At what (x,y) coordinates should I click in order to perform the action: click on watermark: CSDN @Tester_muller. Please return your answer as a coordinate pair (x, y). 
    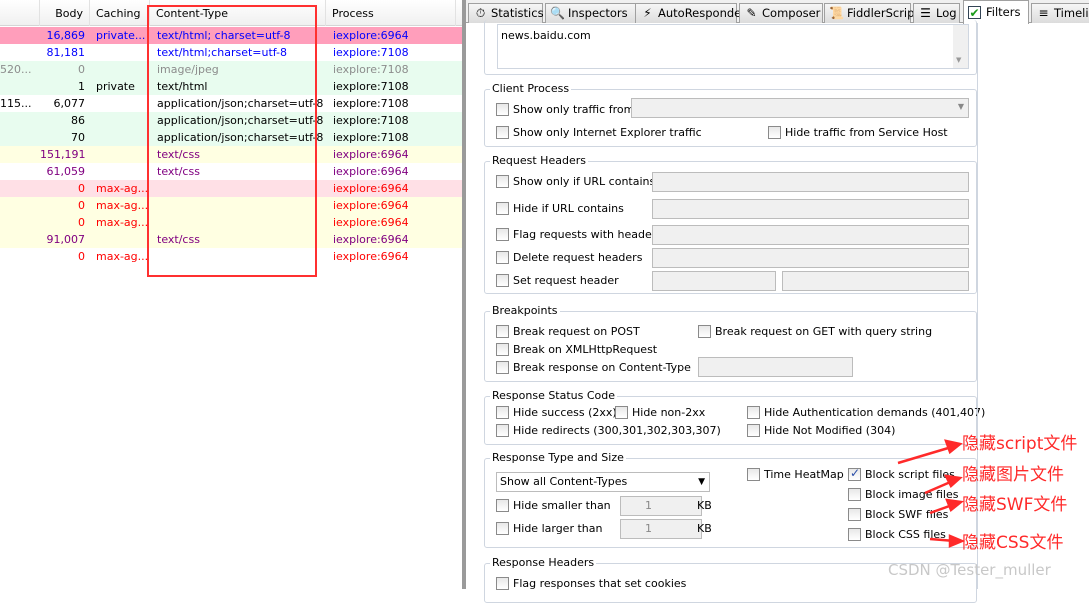
    Looking at the image, I should click on (969, 570).